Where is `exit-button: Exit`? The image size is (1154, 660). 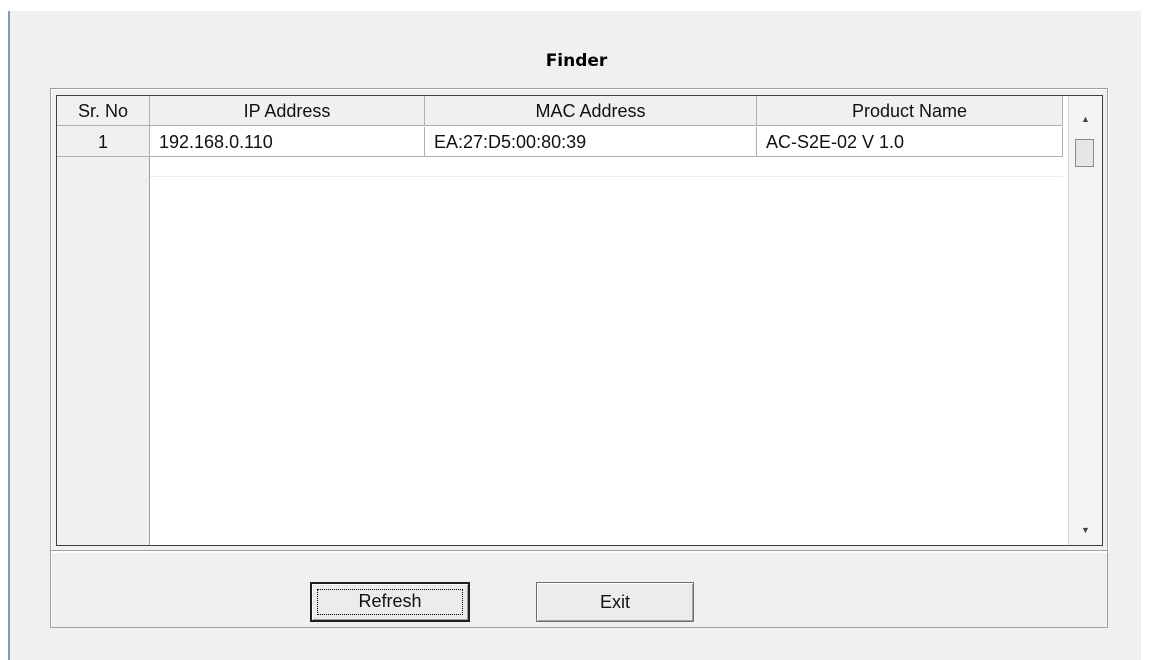 exit-button: Exit is located at coordinates (615, 602).